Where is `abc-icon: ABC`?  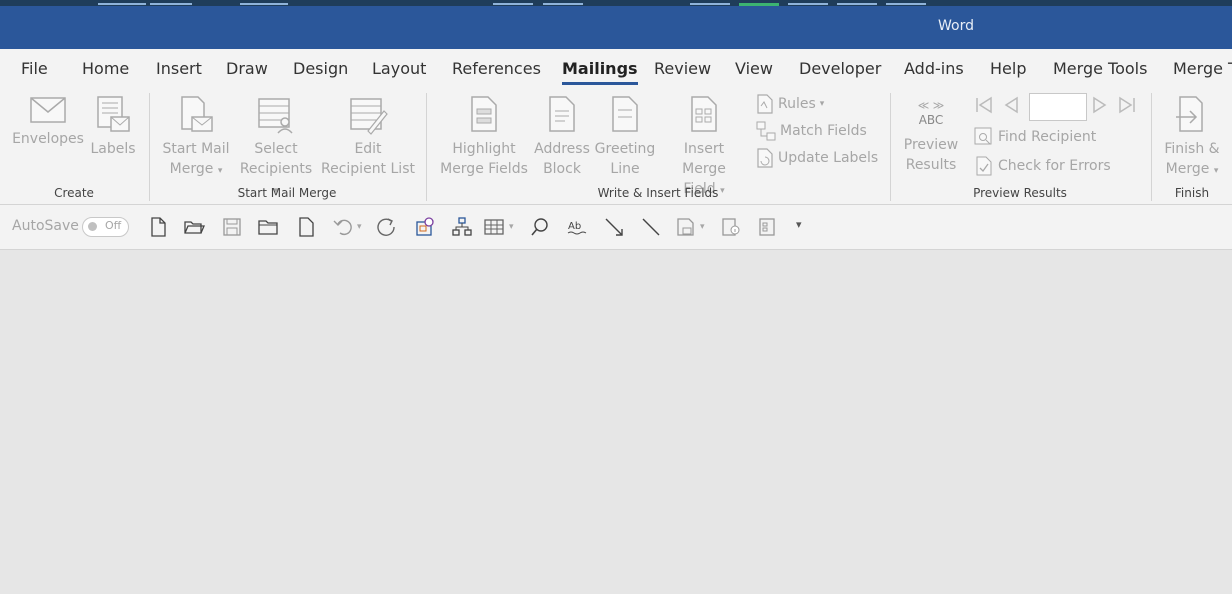
abc-icon: ABC is located at coordinates (931, 120).